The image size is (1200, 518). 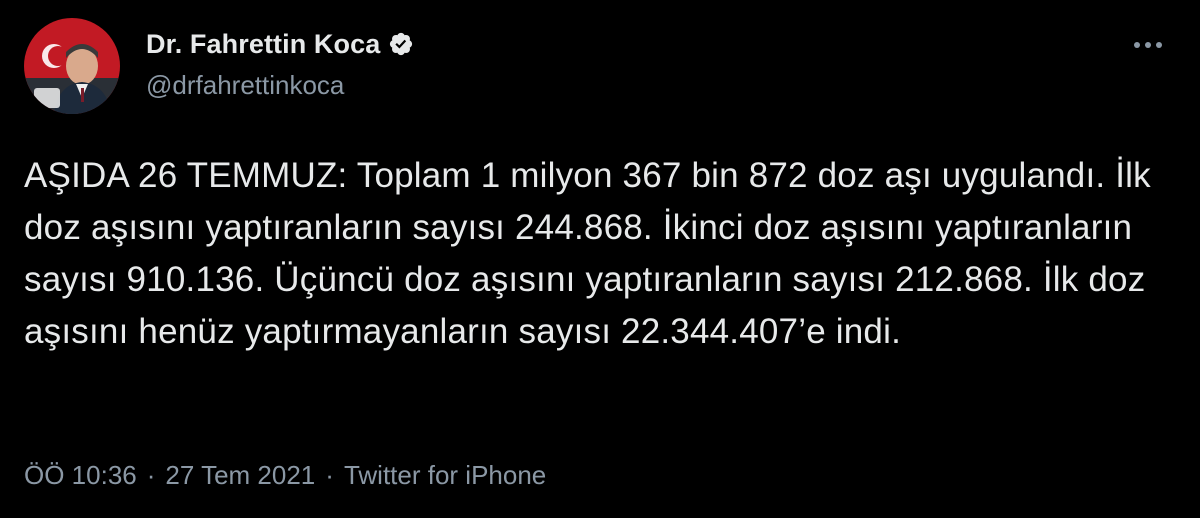 I want to click on author-name: Dr. Fahrettin Koca, so click(x=263, y=44).